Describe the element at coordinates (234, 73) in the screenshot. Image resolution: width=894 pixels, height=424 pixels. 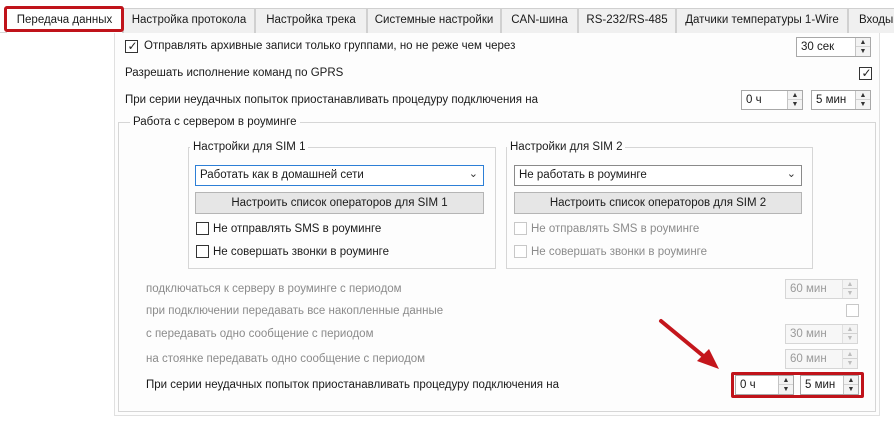
I see `gprs-commands-label: Разрешать исполнение команд по GPRS` at that location.